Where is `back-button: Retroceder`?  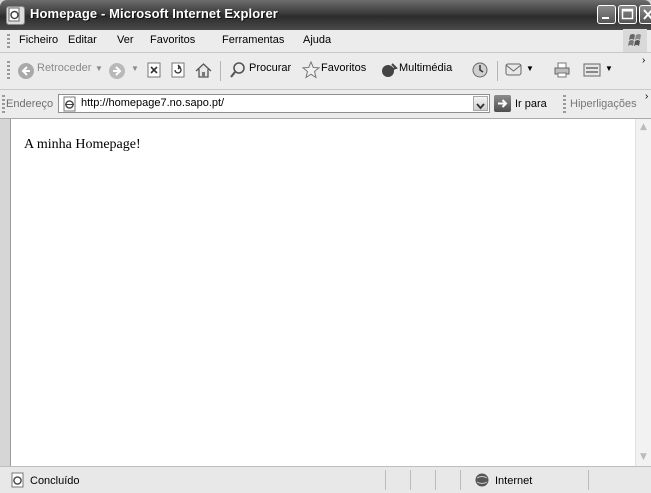 back-button: Retroceder is located at coordinates (64, 68).